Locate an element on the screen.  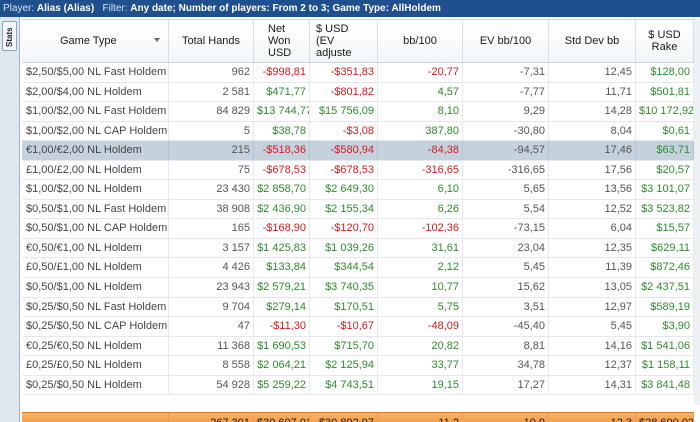
column-header-label: Std Dev bb is located at coordinates (592, 41).